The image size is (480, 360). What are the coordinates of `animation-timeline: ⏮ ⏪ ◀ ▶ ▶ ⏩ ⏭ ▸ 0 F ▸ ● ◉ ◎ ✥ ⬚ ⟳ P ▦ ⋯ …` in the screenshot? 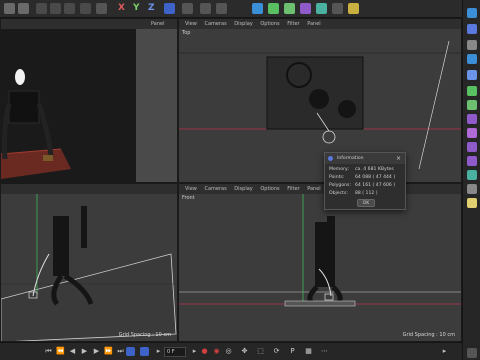 It's located at (231, 351).